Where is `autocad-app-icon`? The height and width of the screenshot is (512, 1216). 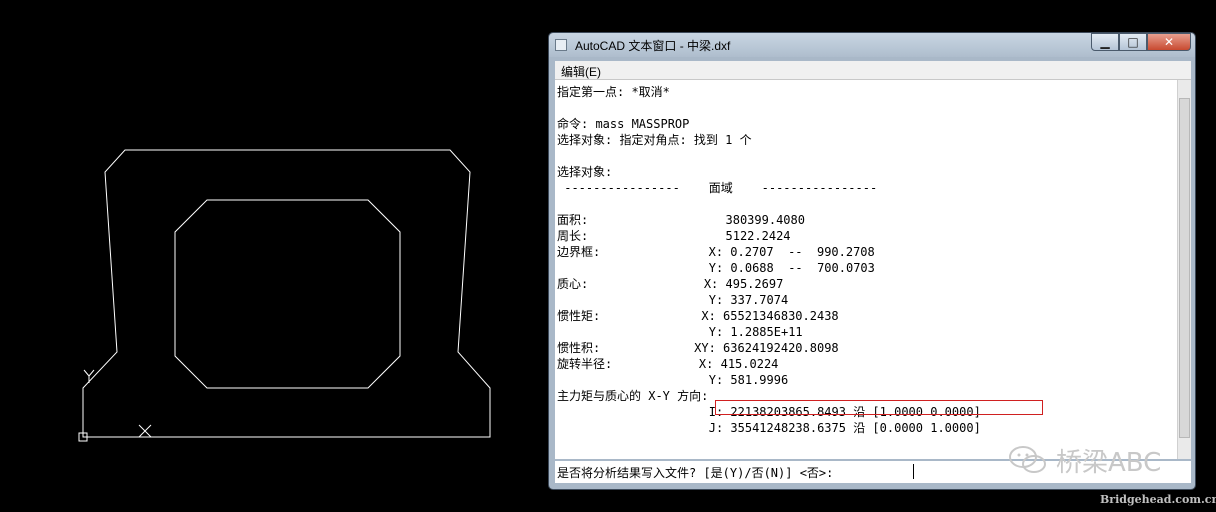 autocad-app-icon is located at coordinates (561, 45).